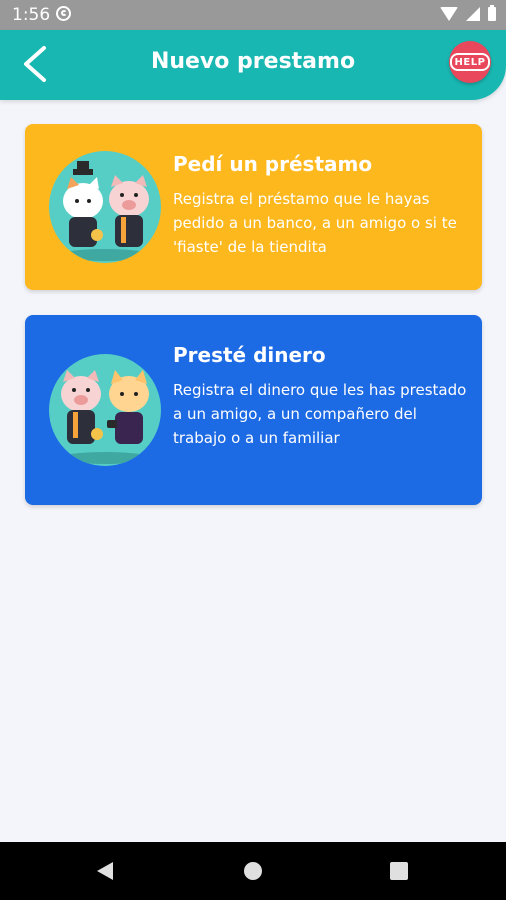  I want to click on nav-recents-icon, so click(399, 871).